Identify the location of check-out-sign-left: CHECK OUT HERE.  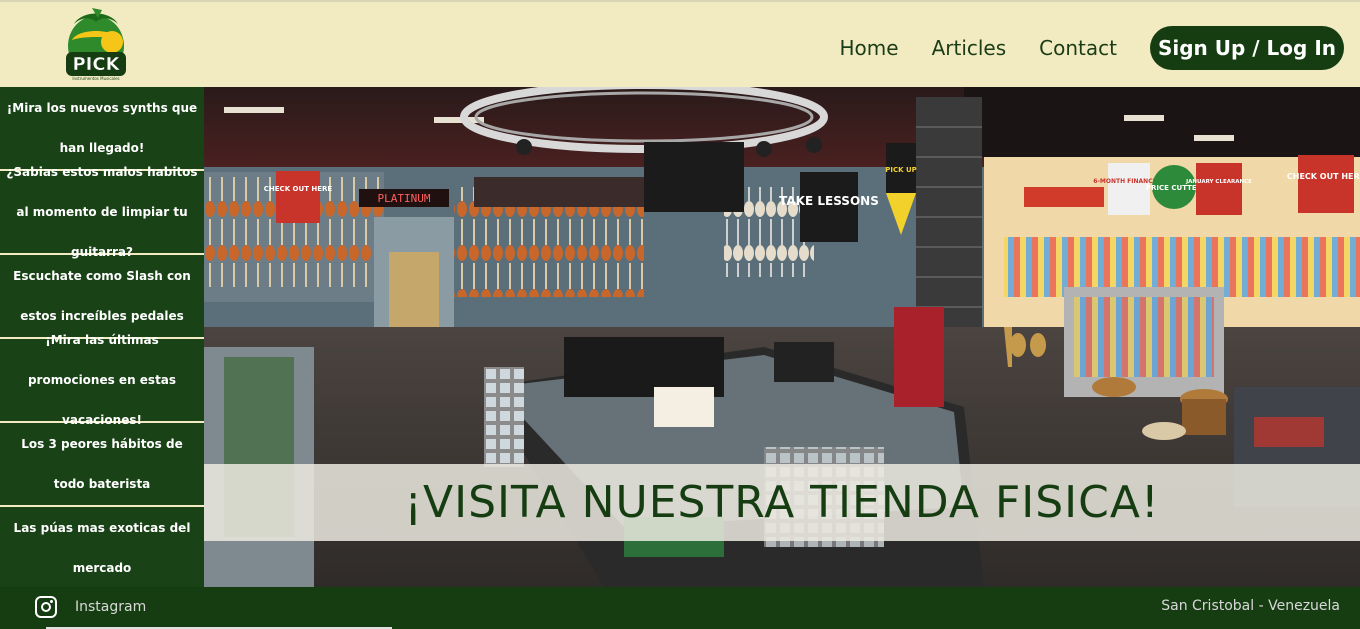
(298, 189).